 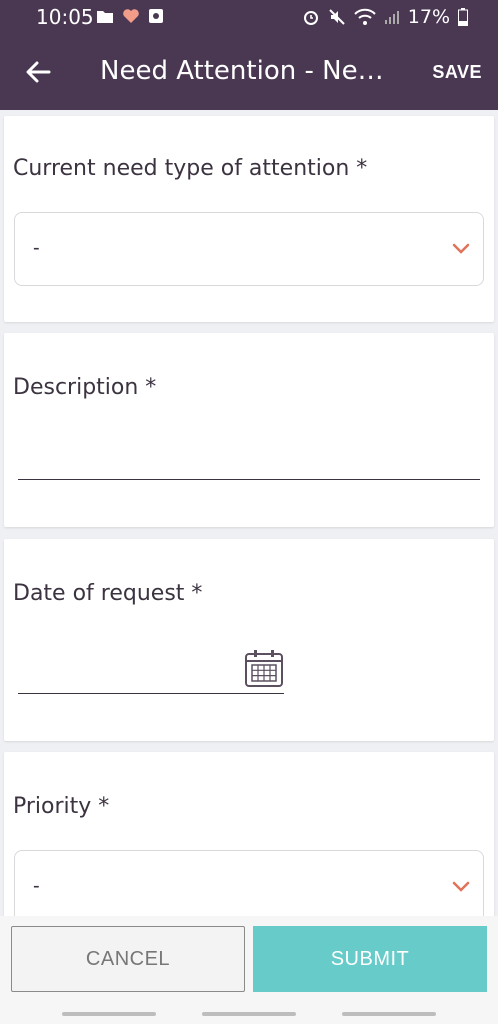 I want to click on save-button: SAVE, so click(x=457, y=72).